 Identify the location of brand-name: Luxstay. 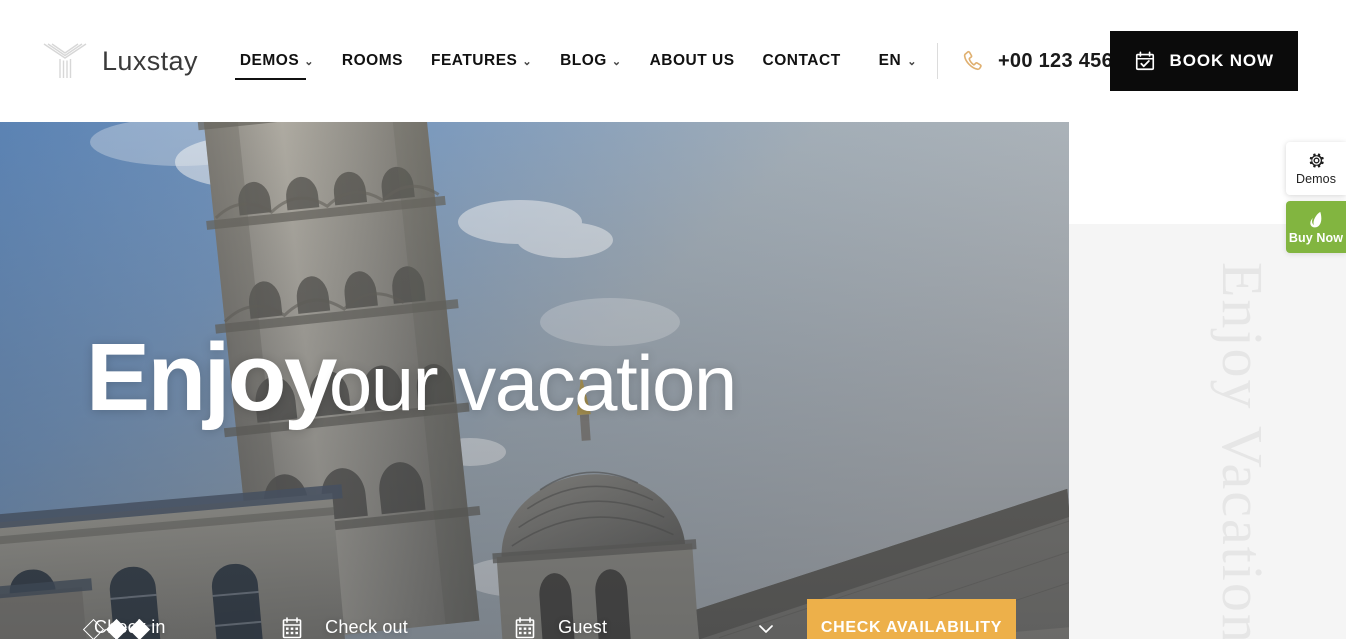
(150, 60).